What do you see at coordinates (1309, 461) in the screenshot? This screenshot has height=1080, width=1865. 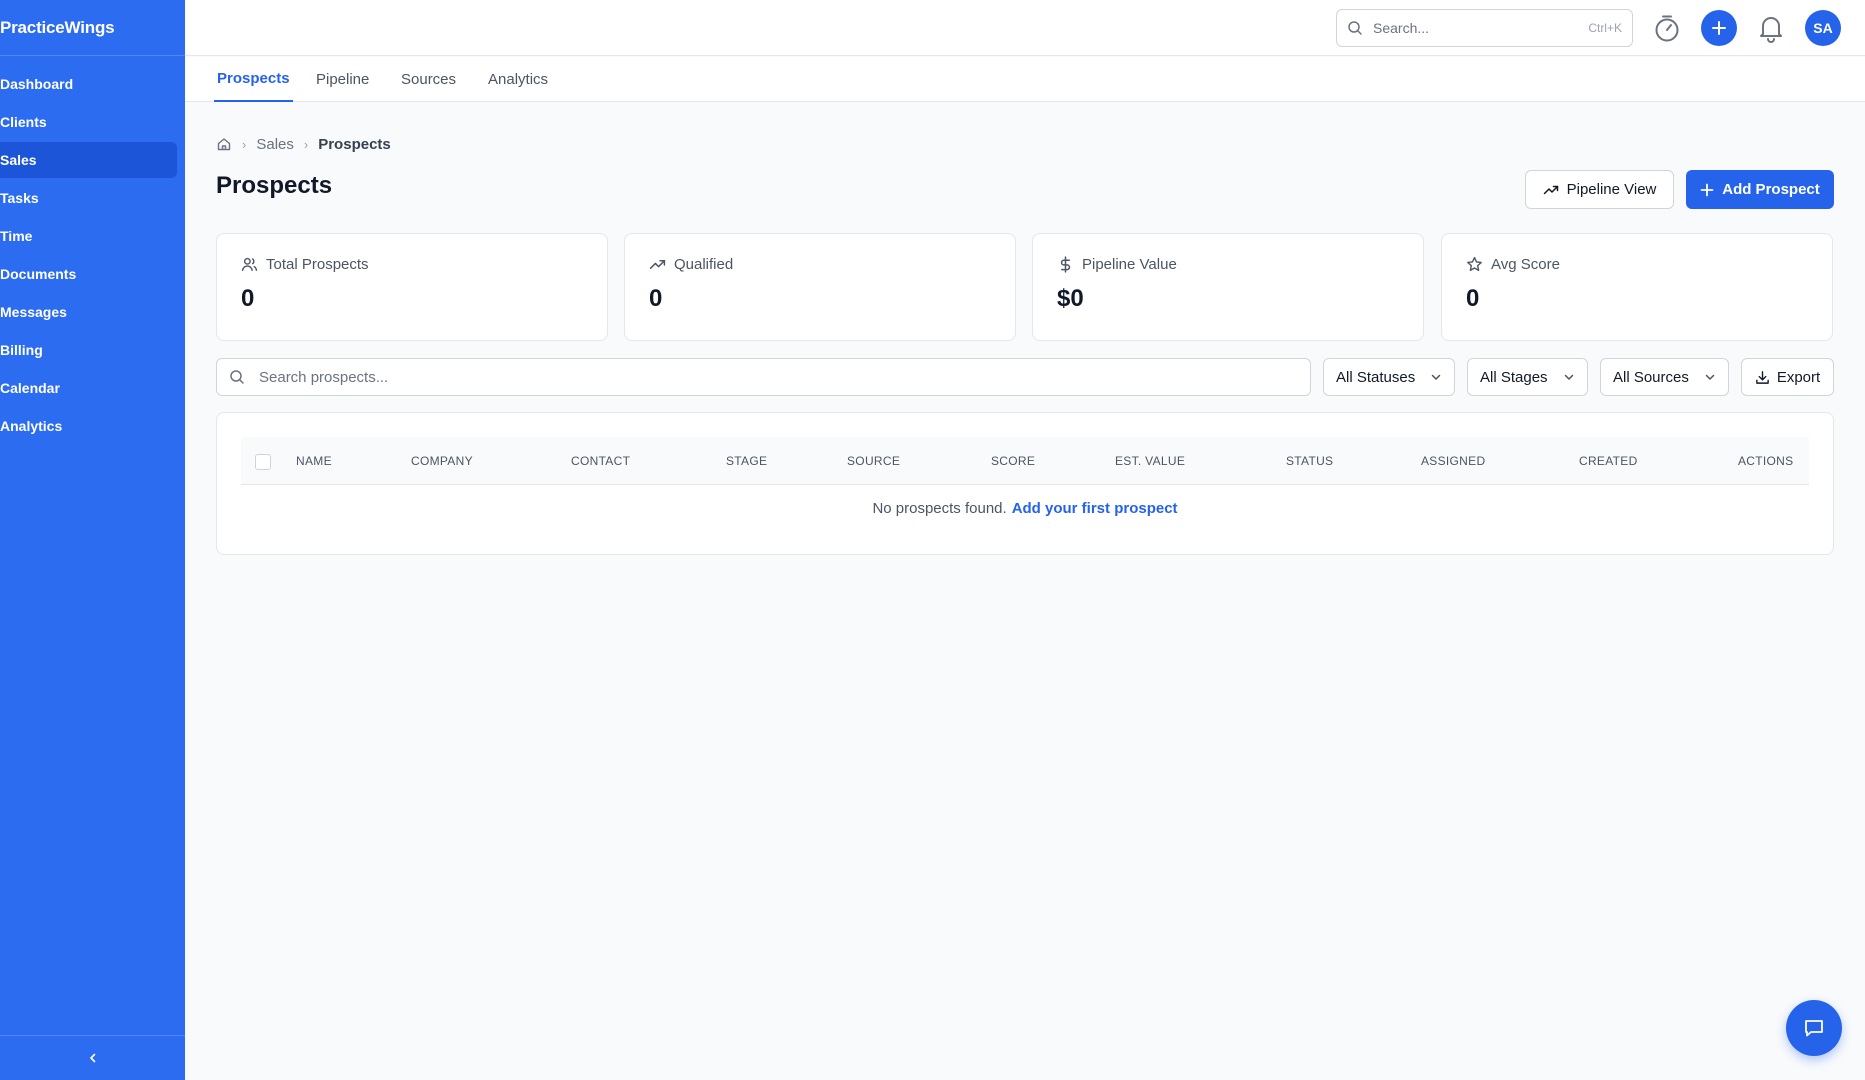 I see `column-header-status: STATUS` at bounding box center [1309, 461].